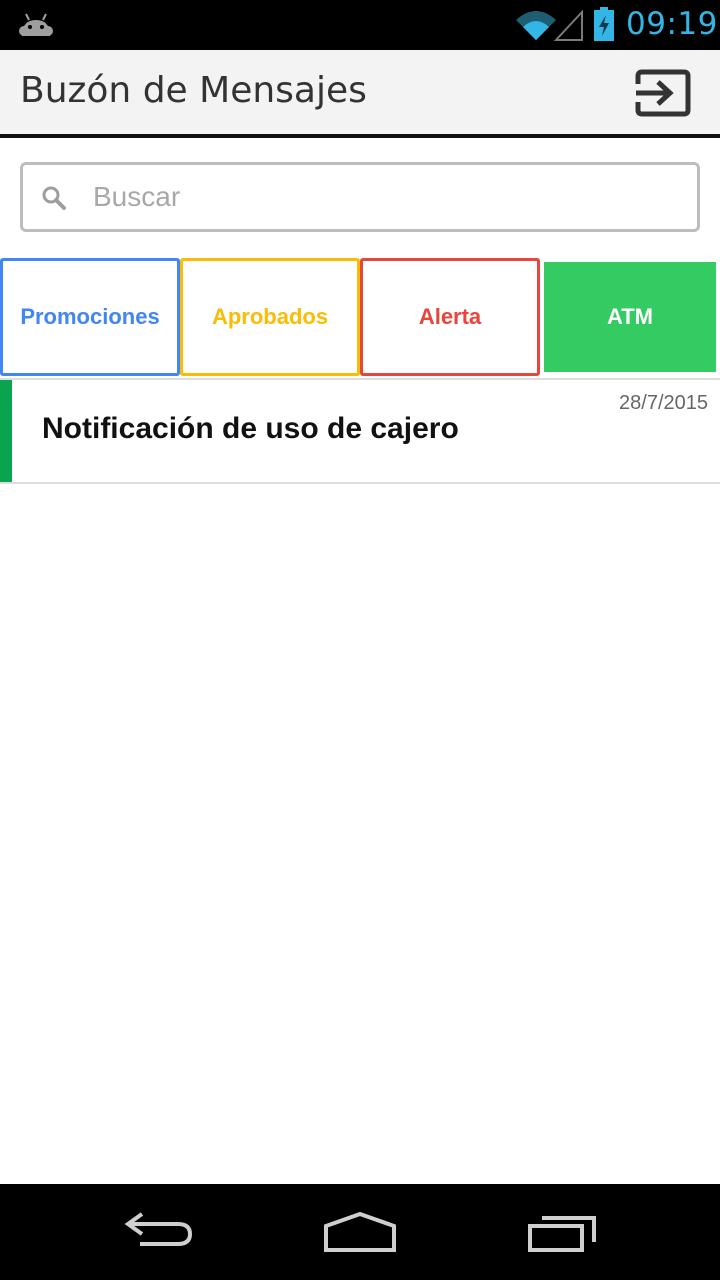  I want to click on app-bar: Buzón de Mensajes, so click(360, 92).